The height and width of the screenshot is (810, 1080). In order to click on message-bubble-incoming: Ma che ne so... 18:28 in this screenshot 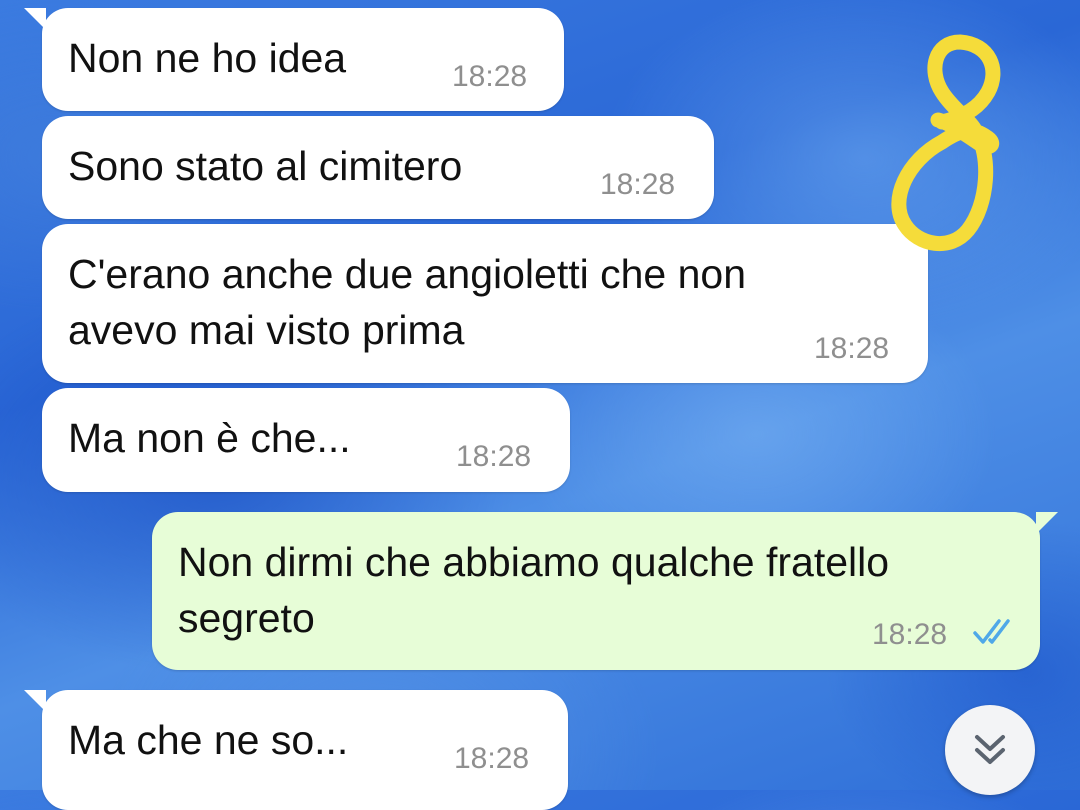, I will do `click(296, 750)`.